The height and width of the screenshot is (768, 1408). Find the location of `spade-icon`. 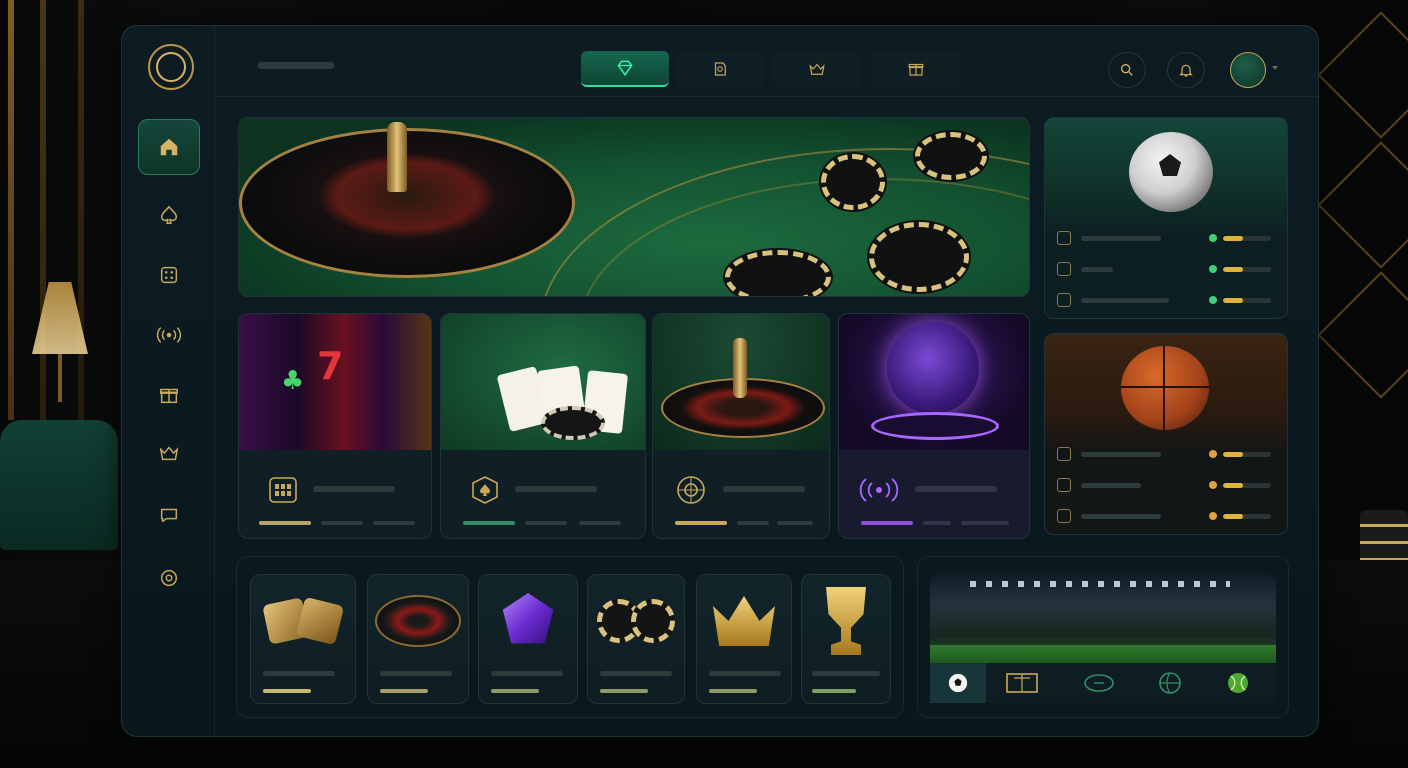

spade-icon is located at coordinates (169, 214).